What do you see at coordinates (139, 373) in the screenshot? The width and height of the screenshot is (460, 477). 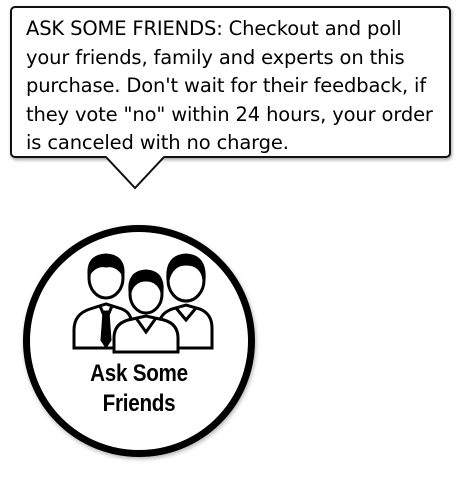 I see `badge-label-line-1: Ask Some` at bounding box center [139, 373].